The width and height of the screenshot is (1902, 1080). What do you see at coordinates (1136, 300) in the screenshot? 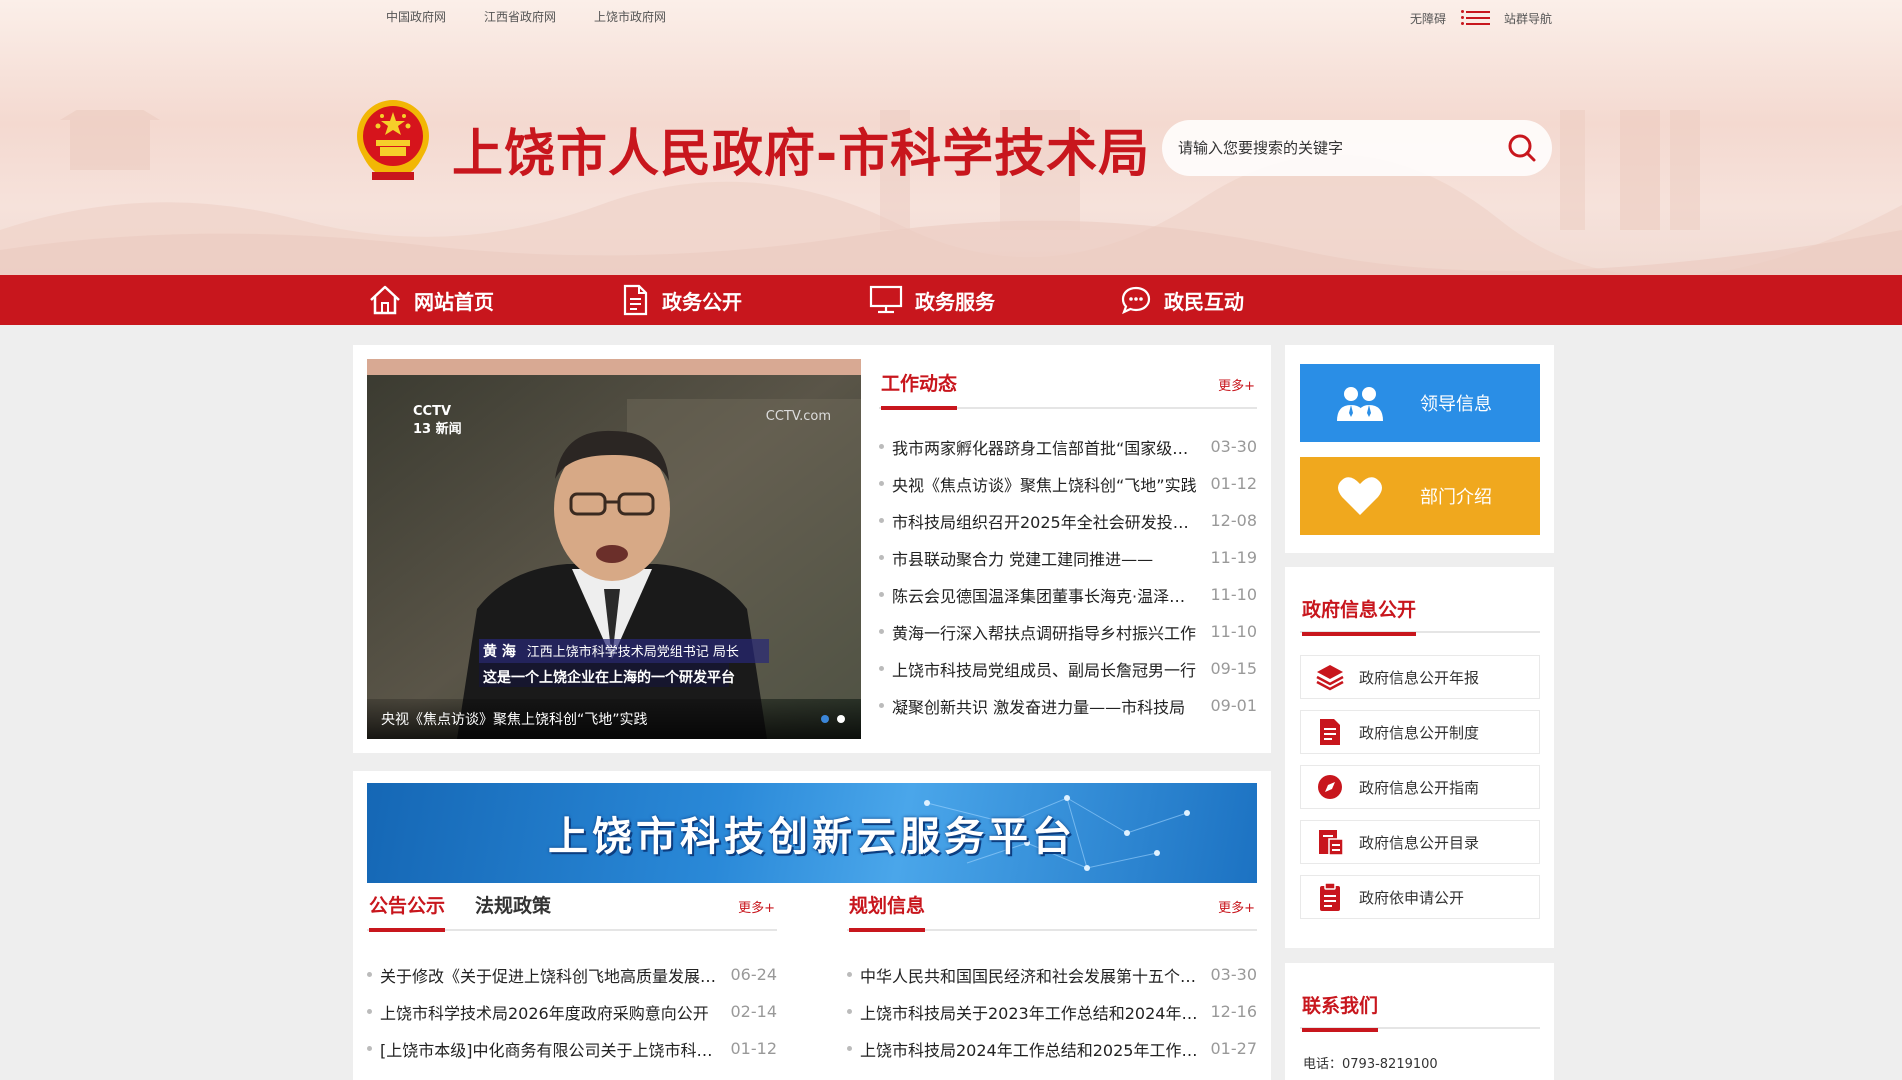
I see `chat-icon` at bounding box center [1136, 300].